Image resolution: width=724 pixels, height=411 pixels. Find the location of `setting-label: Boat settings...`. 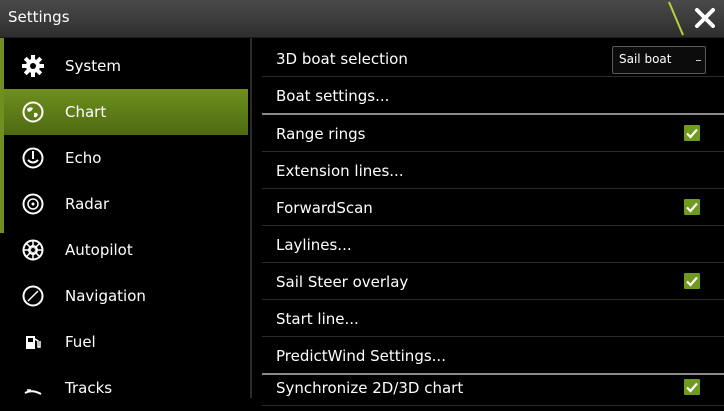

setting-label: Boat settings... is located at coordinates (333, 96).